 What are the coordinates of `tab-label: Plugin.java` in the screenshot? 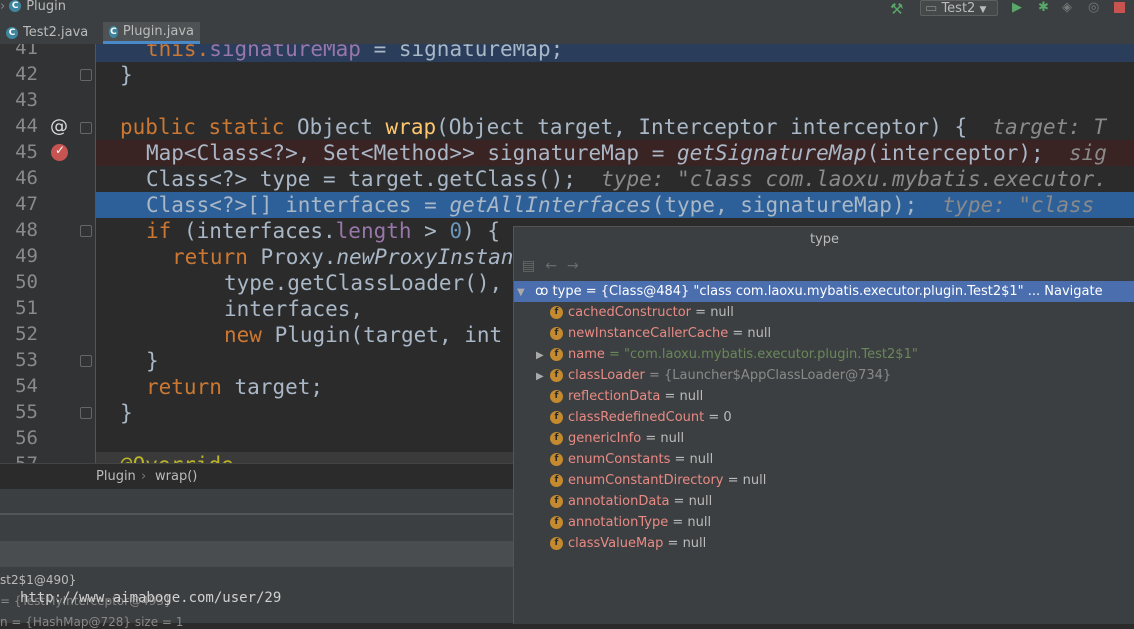 It's located at (158, 31).